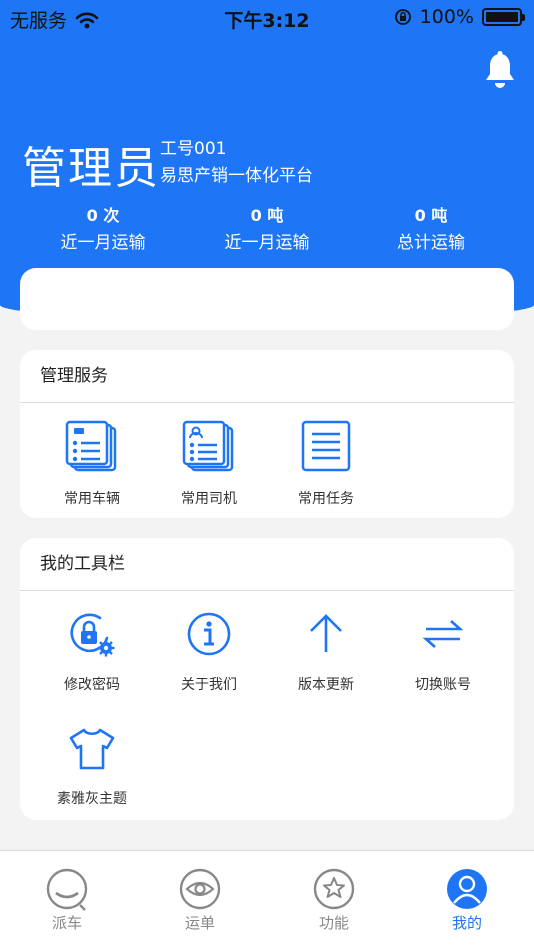 This screenshot has height=950, width=534. Describe the element at coordinates (467, 889) in the screenshot. I see `profile-icon` at that location.